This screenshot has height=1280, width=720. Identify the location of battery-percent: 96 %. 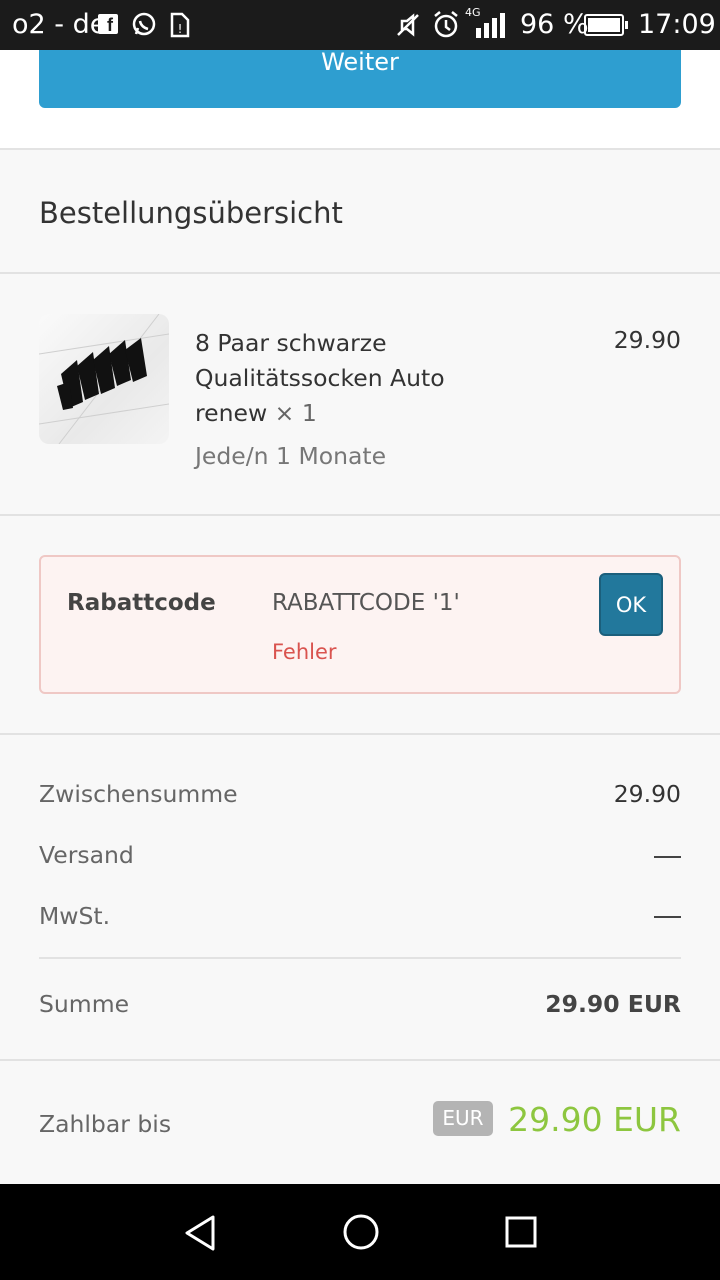
(554, 24).